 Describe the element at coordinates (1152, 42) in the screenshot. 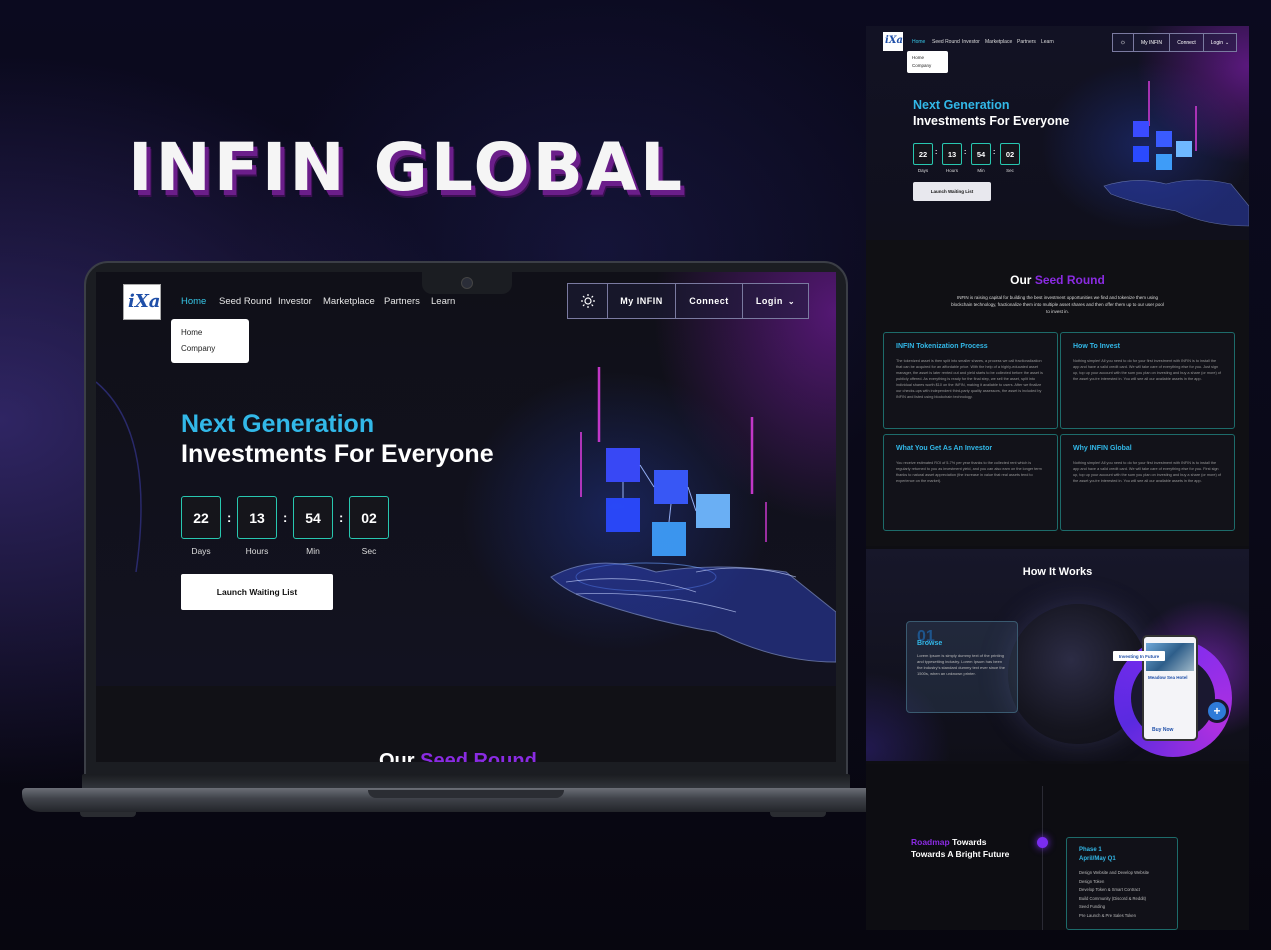

I see `preview-my-infin-button: My INFIN` at that location.